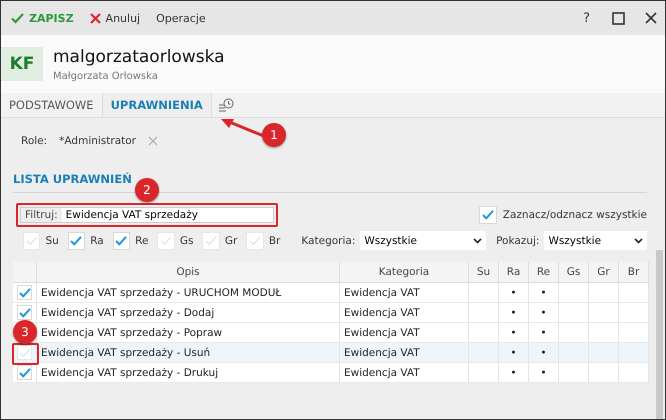 The height and width of the screenshot is (420, 666). I want to click on help-button: ?, so click(586, 18).